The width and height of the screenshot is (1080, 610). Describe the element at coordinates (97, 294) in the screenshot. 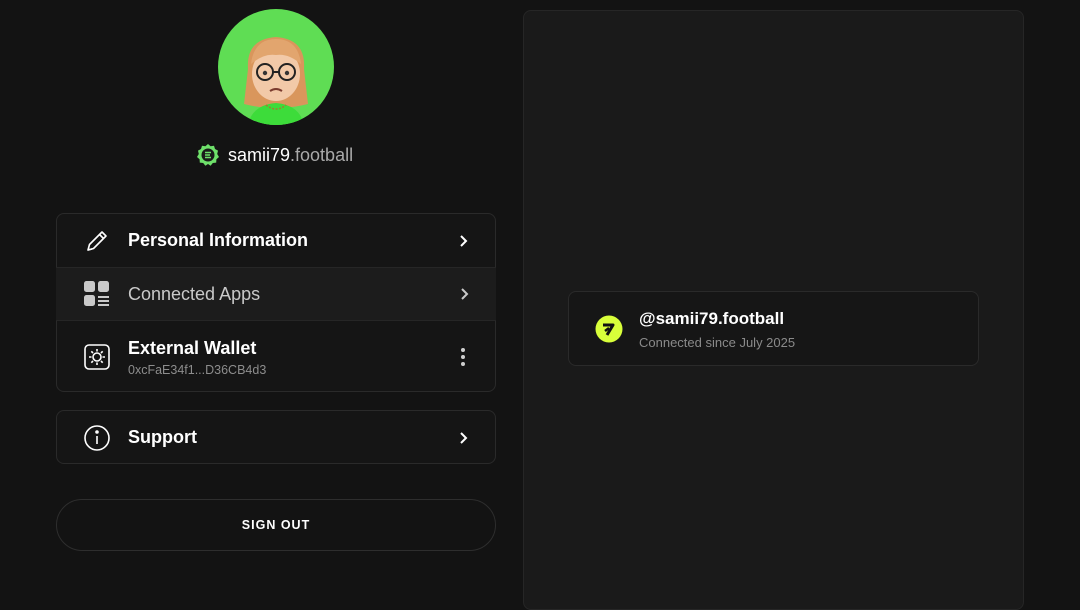

I see `apps-grid-icon` at that location.